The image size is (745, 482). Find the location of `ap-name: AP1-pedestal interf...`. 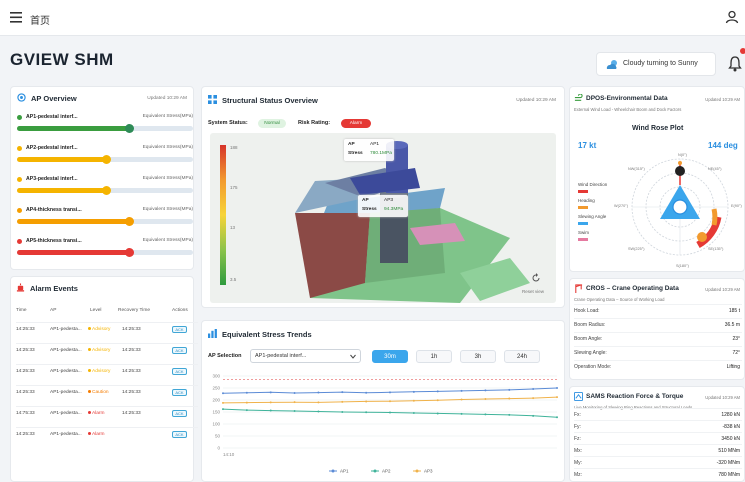

ap-name: AP1-pedestal interf... is located at coordinates (52, 117).